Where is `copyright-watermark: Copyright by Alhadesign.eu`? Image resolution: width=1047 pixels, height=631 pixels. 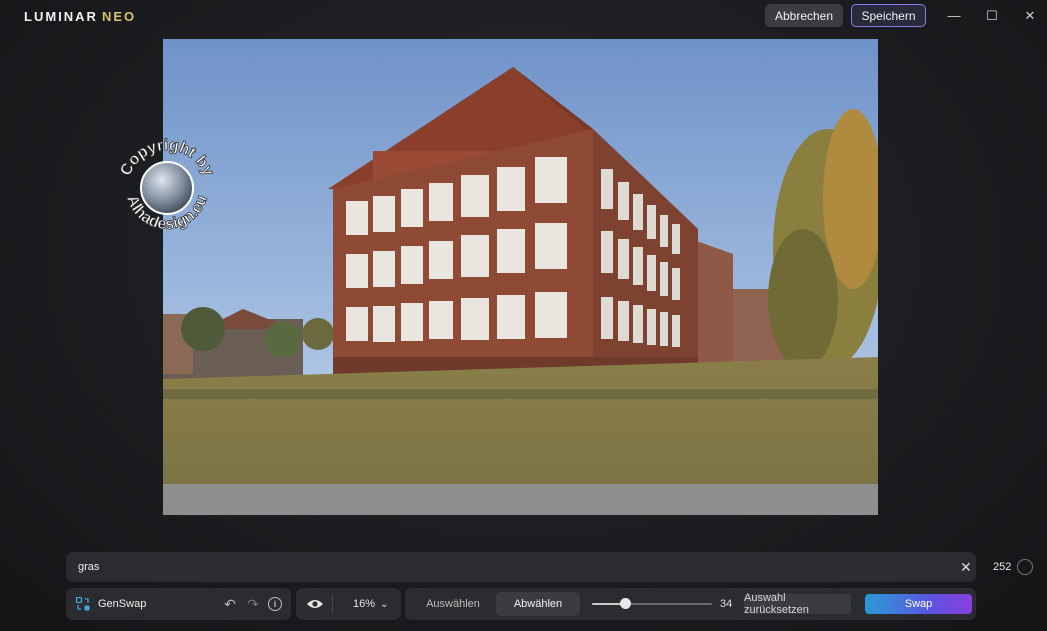
copyright-watermark: Copyright by Alhadesign.eu is located at coordinates (167, 185).